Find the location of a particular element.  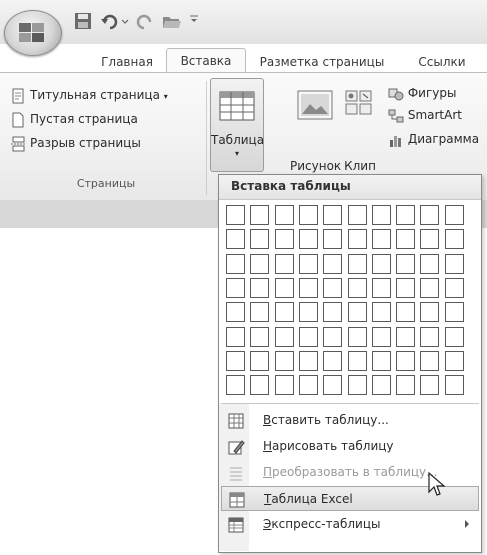

tab-home: Главная is located at coordinates (127, 62).